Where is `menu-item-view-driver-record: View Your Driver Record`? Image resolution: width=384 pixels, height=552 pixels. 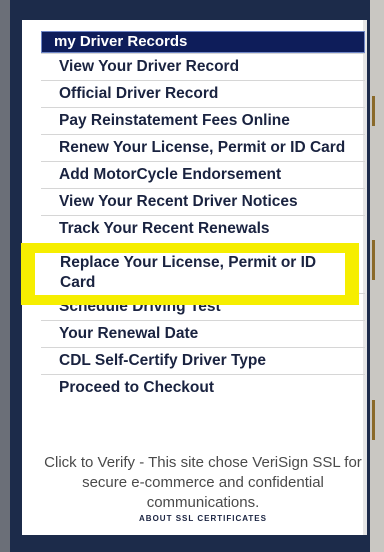
menu-item-view-driver-record: View Your Driver Record is located at coordinates (203, 66).